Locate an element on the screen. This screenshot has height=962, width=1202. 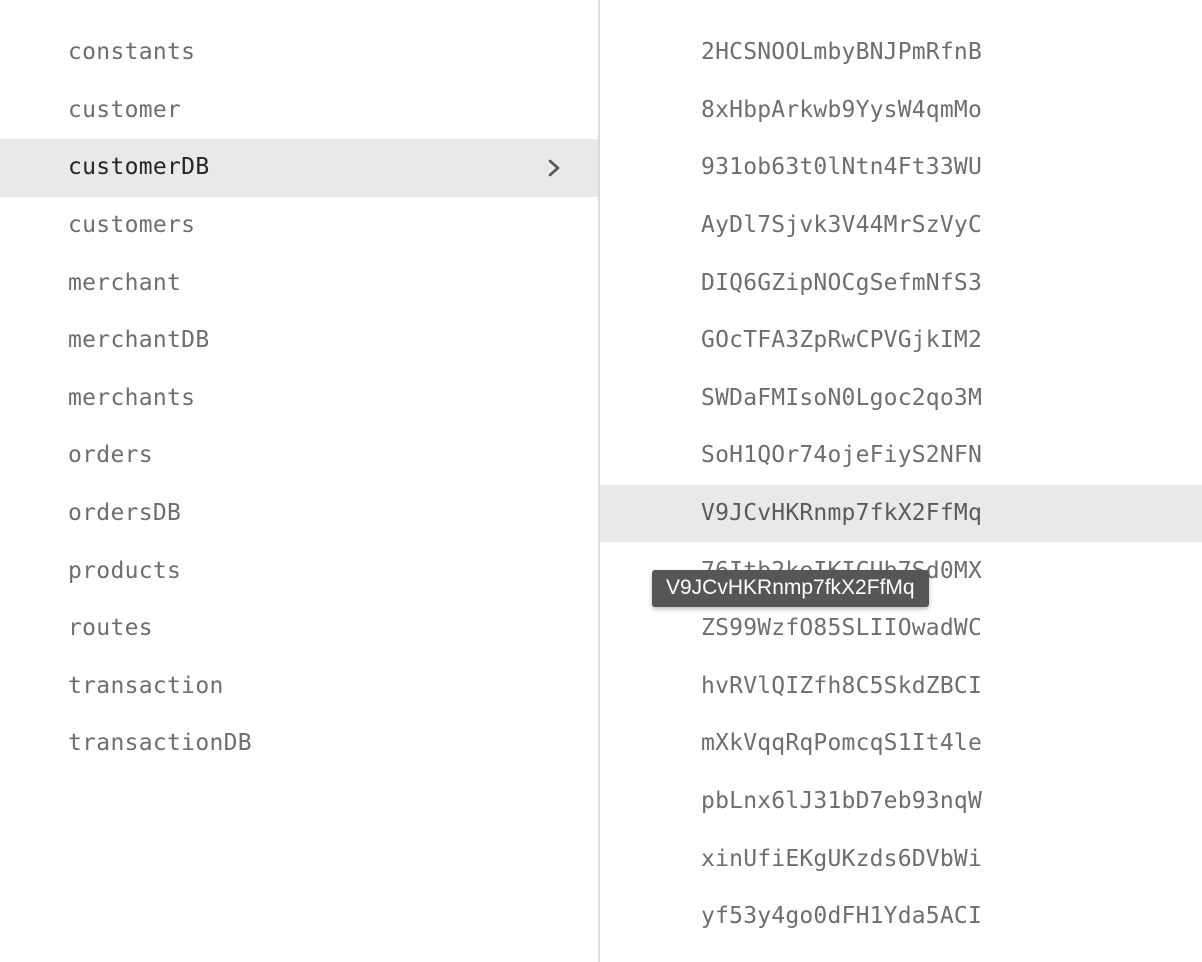
left-list-item: products is located at coordinates (299, 571).